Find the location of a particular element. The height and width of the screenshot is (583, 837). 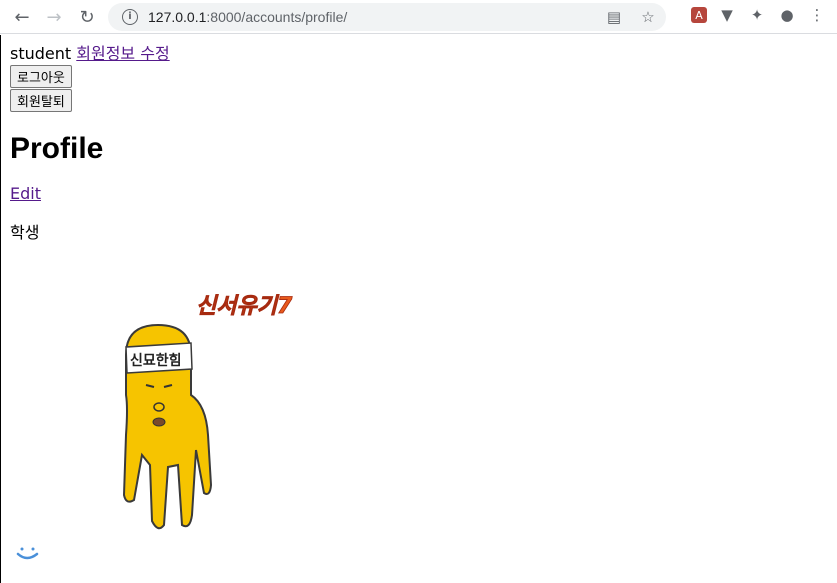

edit-link: Edit is located at coordinates (25, 193).